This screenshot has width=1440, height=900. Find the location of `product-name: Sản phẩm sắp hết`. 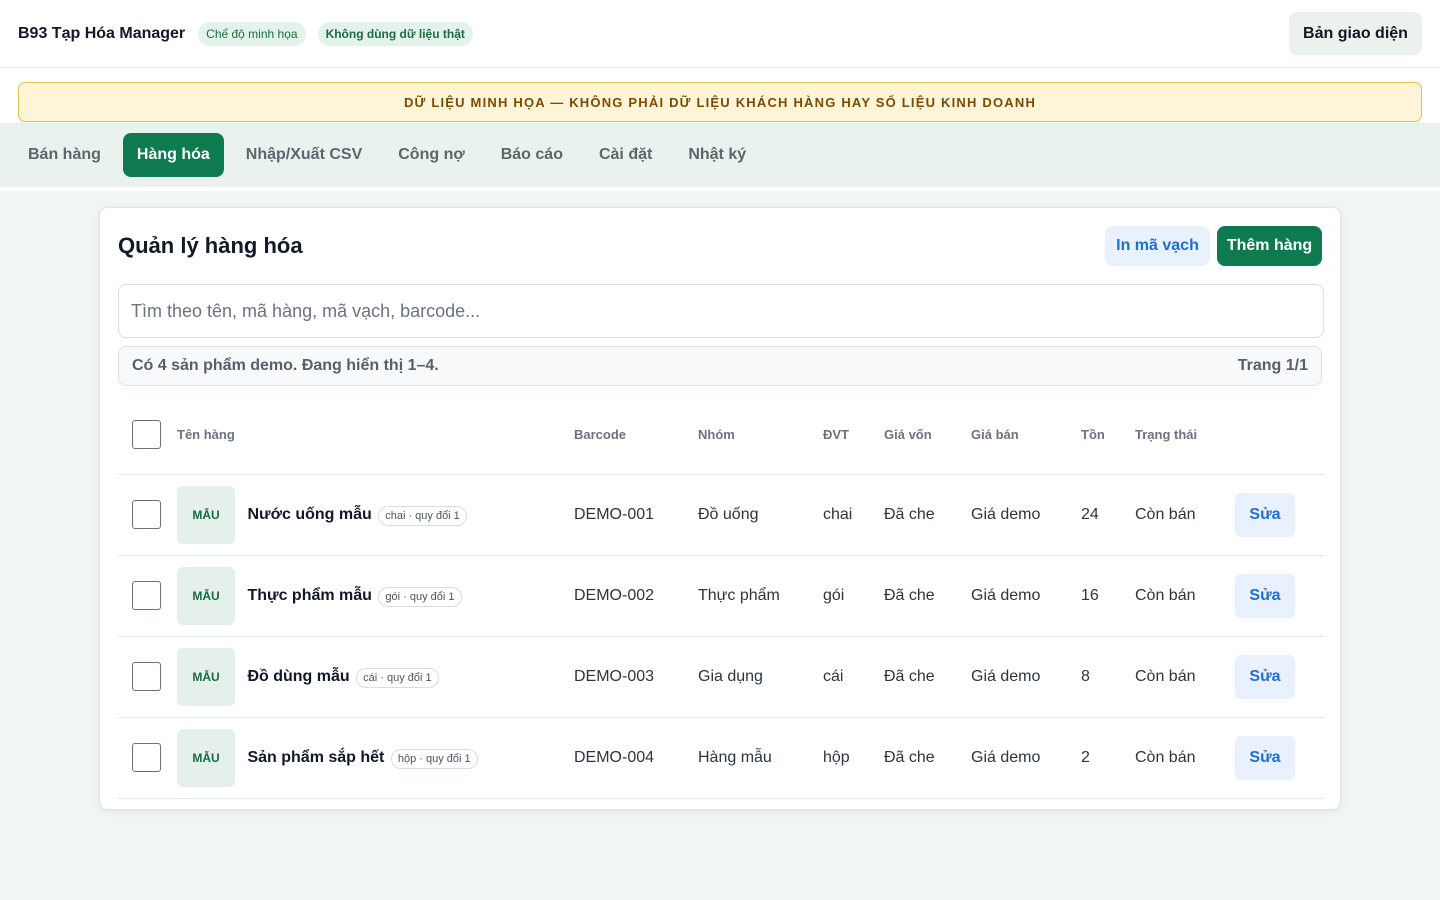

product-name: Sản phẩm sắp hết is located at coordinates (315, 757).